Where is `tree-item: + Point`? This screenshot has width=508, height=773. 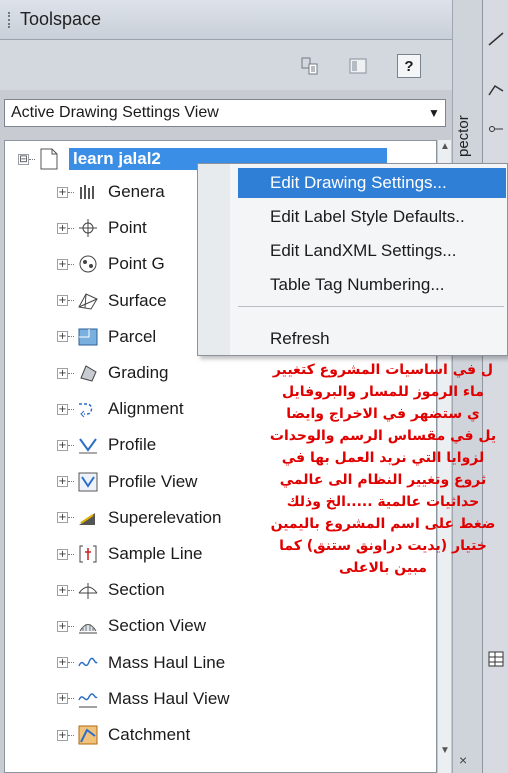 tree-item: + Point is located at coordinates (102, 228).